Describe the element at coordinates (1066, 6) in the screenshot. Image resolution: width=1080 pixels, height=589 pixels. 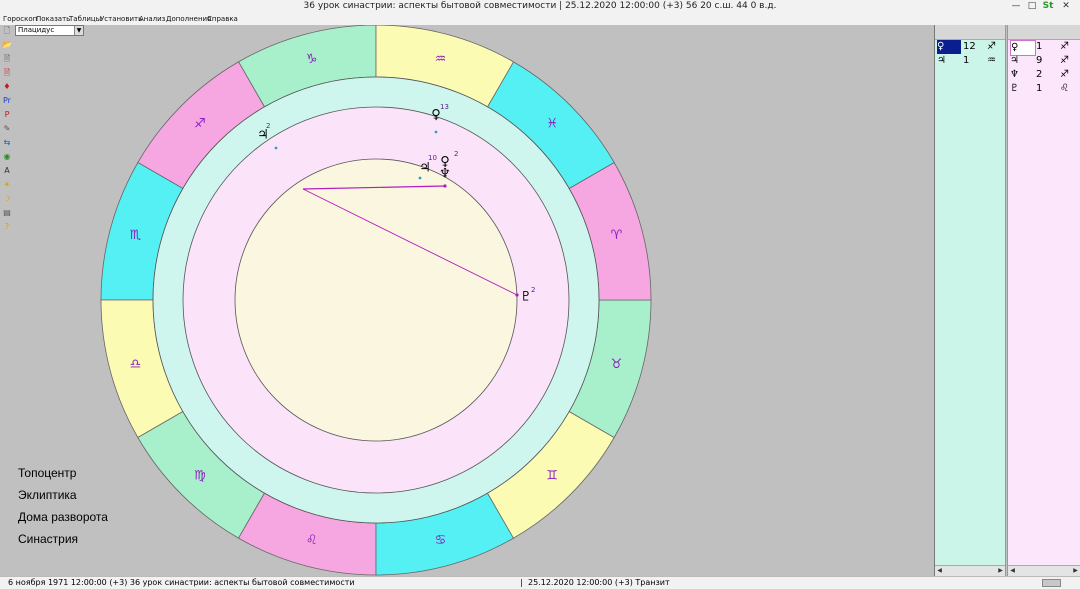
I see `close-button: ✕` at that location.